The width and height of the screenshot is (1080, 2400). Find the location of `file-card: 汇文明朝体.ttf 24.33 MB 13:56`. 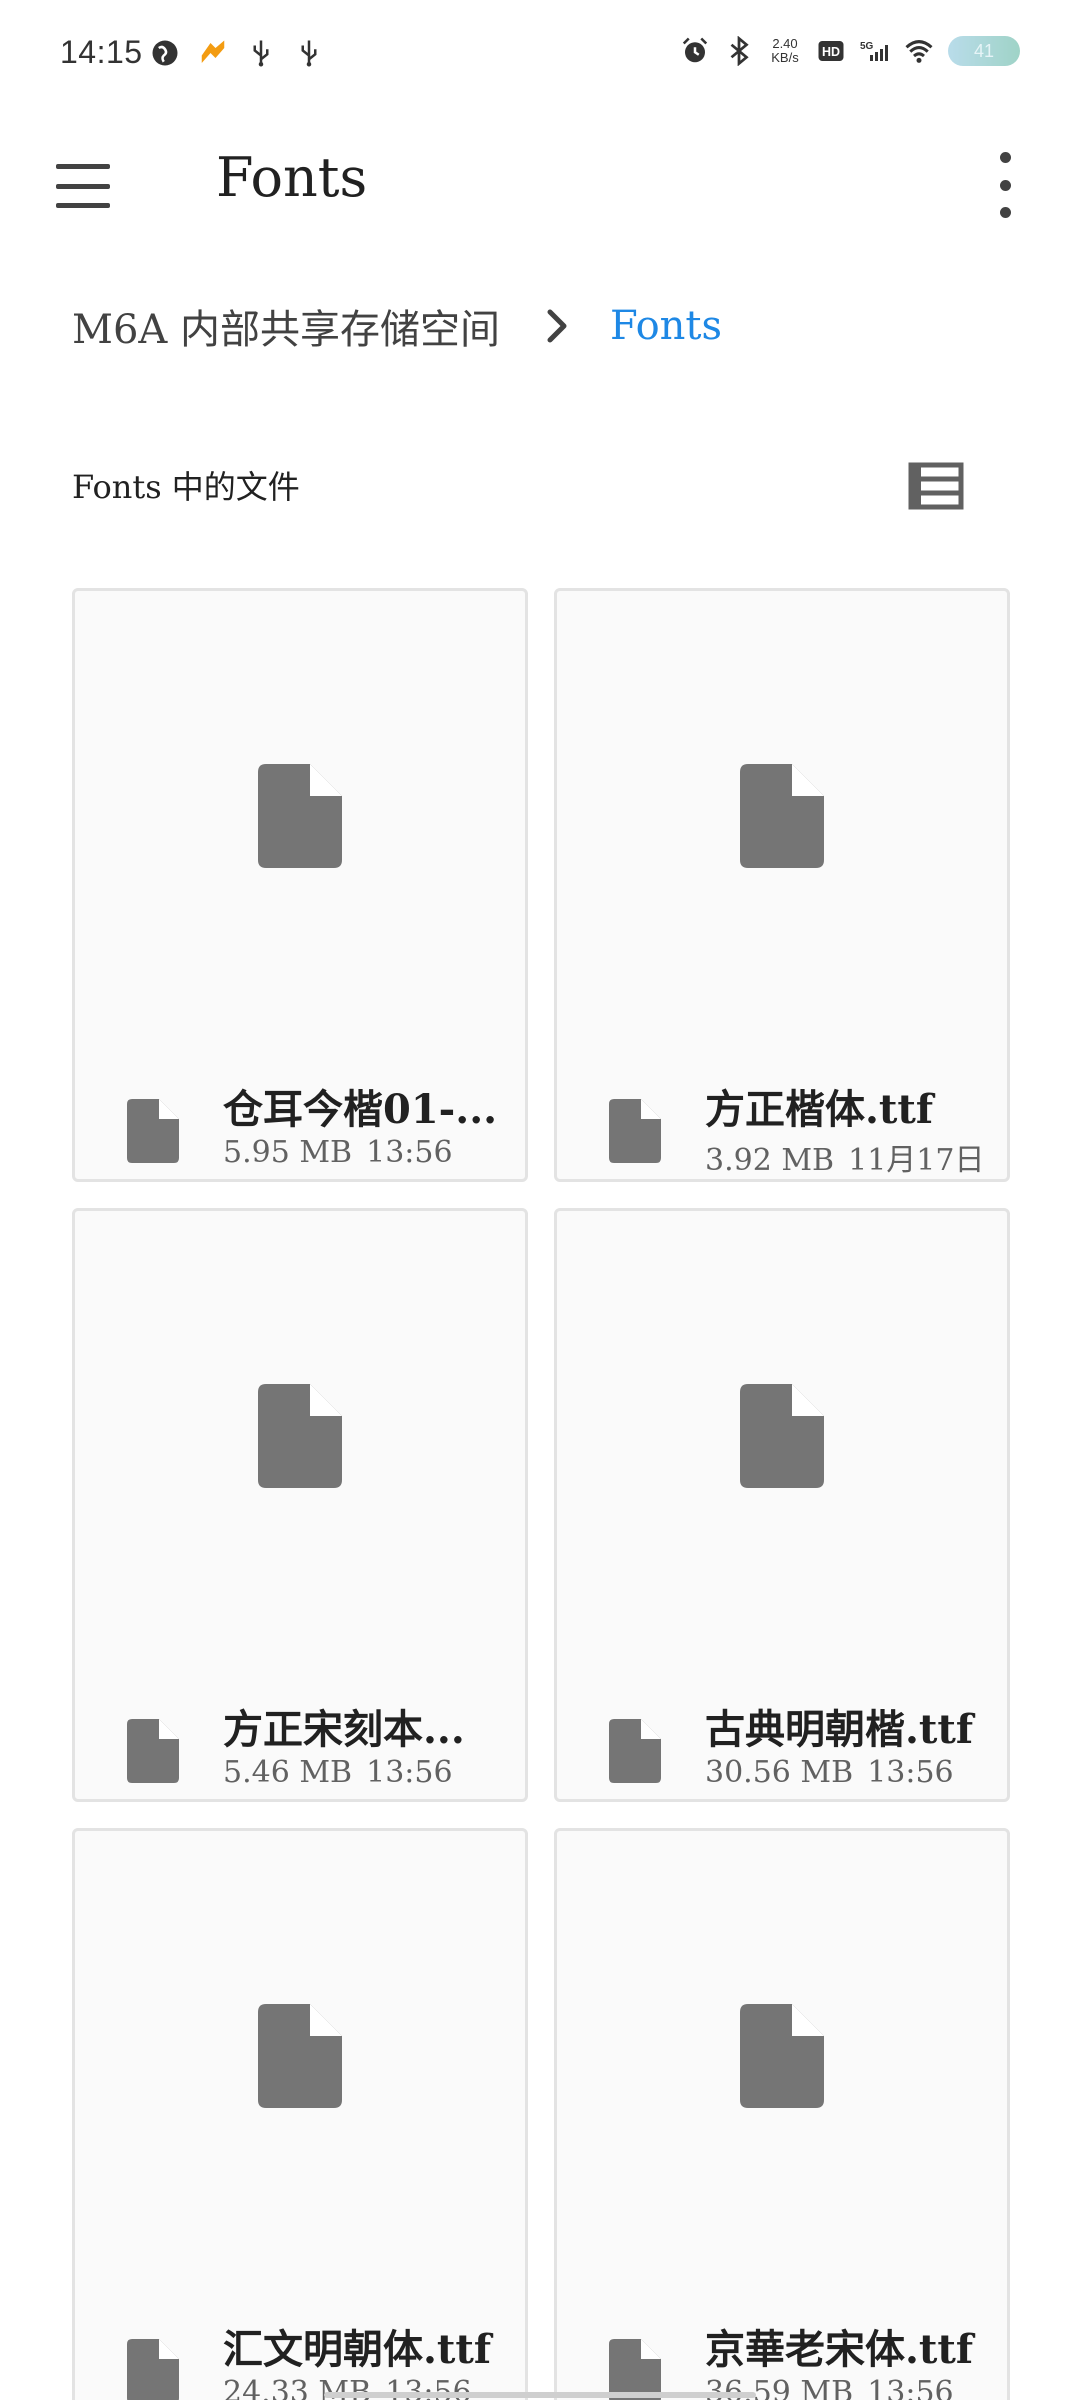

file-card: 汇文明朝体.ttf 24.33 MB 13:56 is located at coordinates (300, 2114).